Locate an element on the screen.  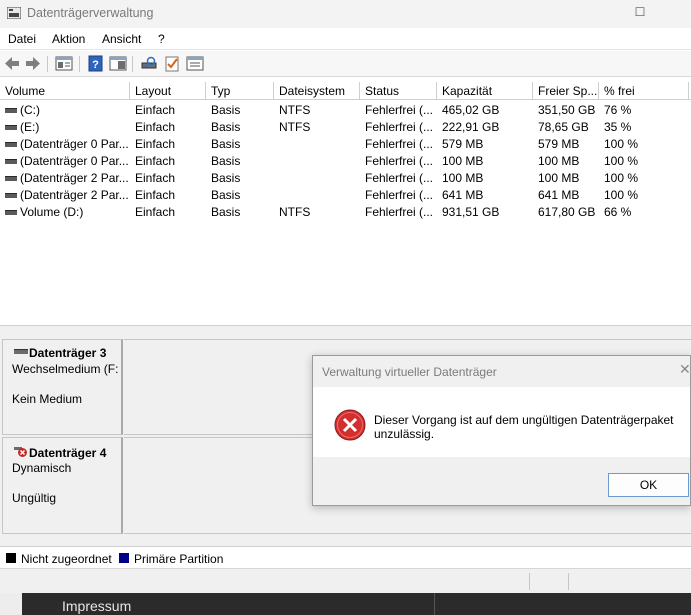
help-icon: ? is located at coordinates (96, 63).